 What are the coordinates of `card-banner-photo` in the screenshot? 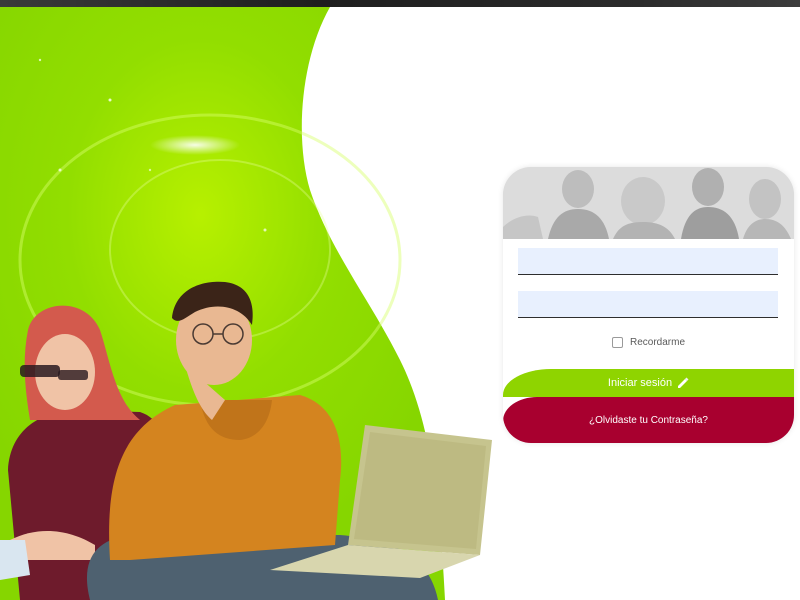 It's located at (648, 203).